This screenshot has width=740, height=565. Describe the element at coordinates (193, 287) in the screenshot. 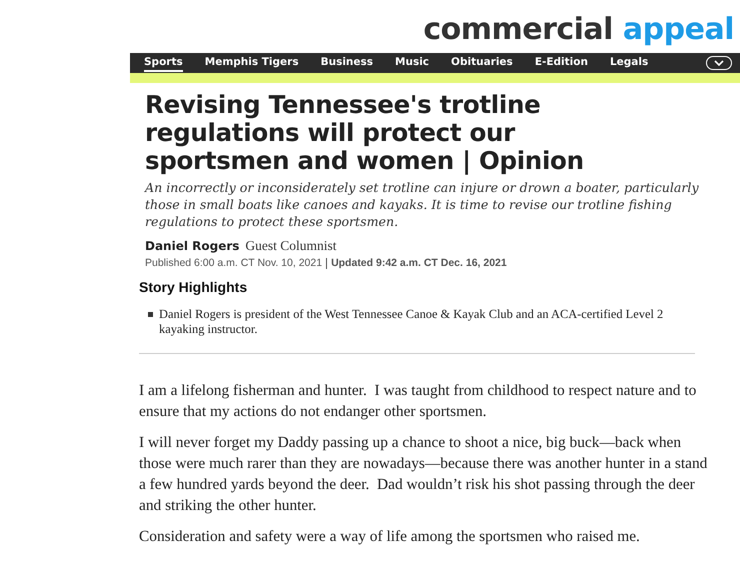

I see `highlights-title: Story Highlights` at that location.